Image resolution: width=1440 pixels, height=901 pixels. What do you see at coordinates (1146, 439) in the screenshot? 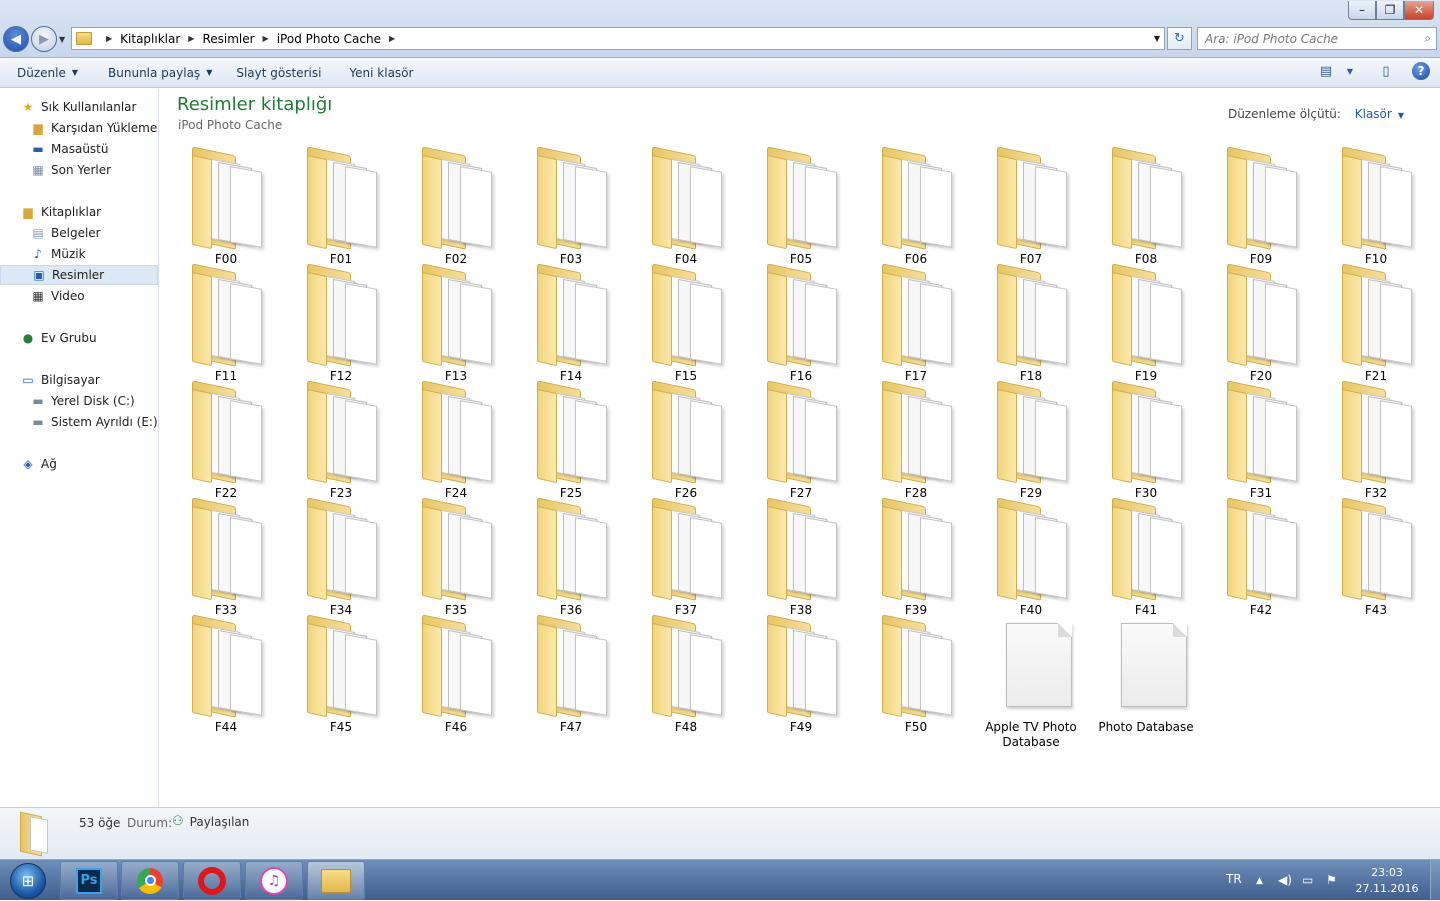
I see `folder-item: F30` at bounding box center [1146, 439].